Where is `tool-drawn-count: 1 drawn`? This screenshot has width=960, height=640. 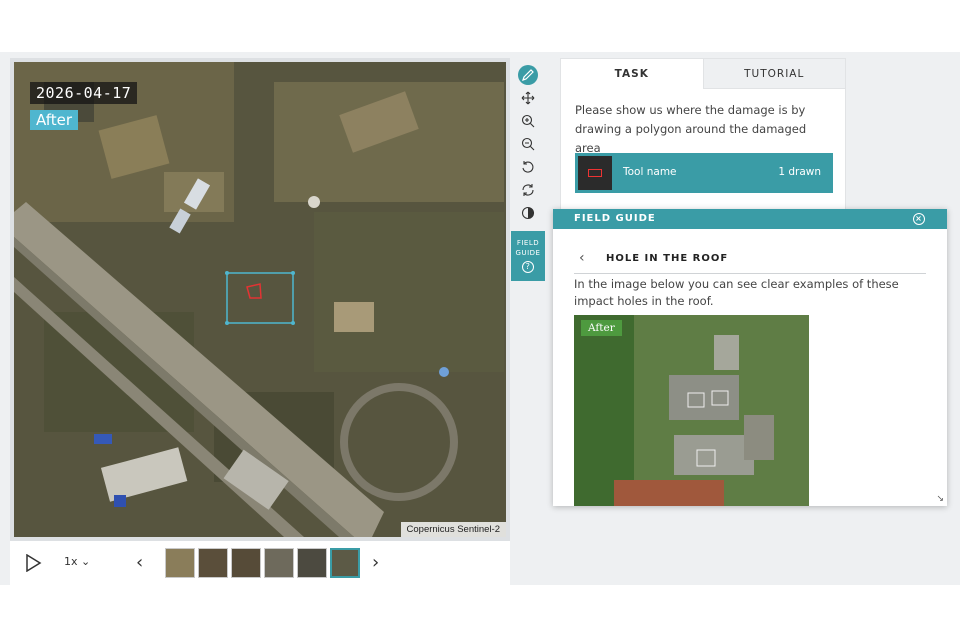 tool-drawn-count: 1 drawn is located at coordinates (799, 172).